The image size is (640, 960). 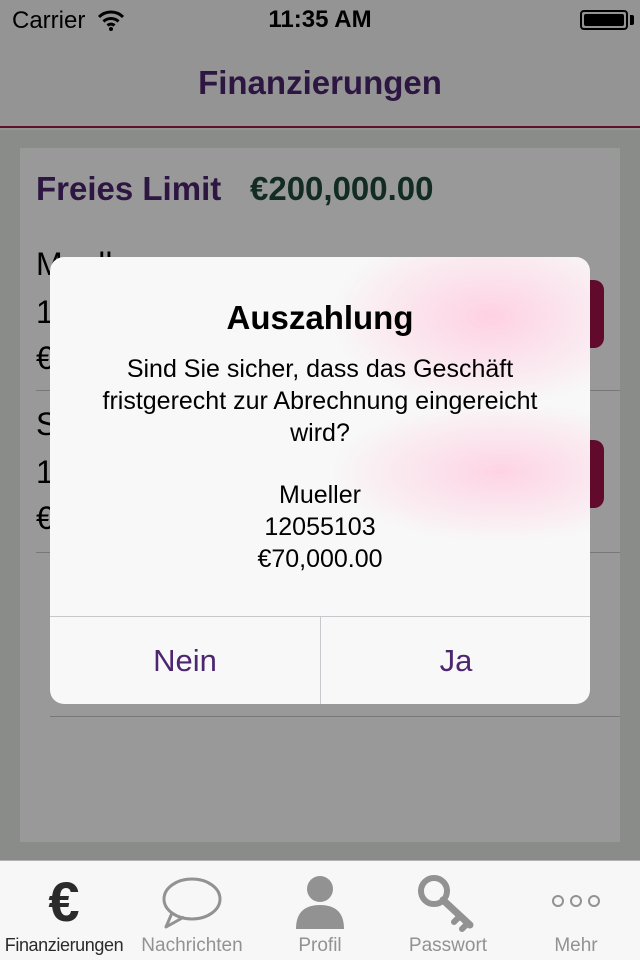 I want to click on tab-profil: Profil, so click(x=320, y=910).